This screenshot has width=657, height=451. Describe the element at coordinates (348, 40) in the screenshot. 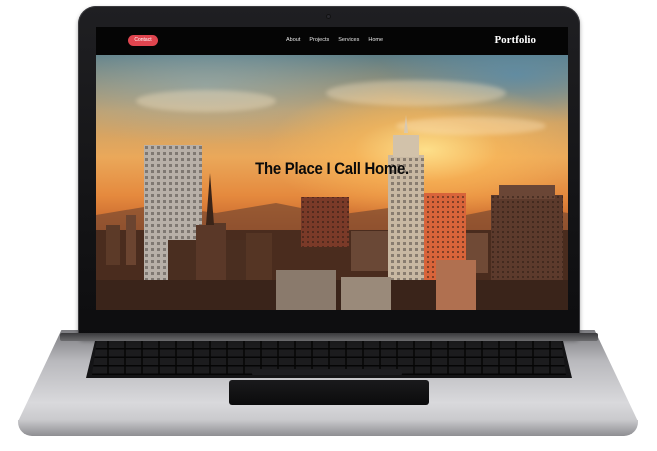

I see `nav-link-services: Services` at that location.